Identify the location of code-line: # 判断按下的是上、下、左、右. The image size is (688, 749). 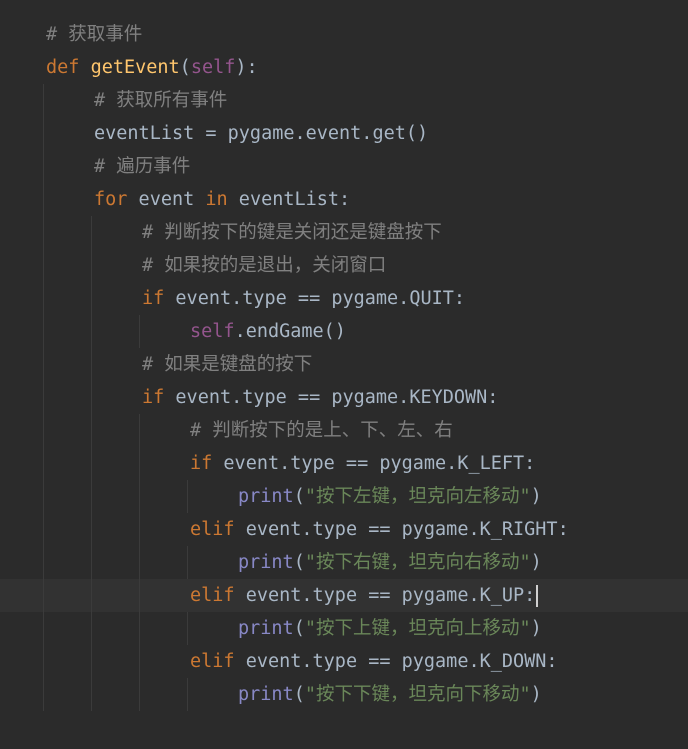
(344, 430).